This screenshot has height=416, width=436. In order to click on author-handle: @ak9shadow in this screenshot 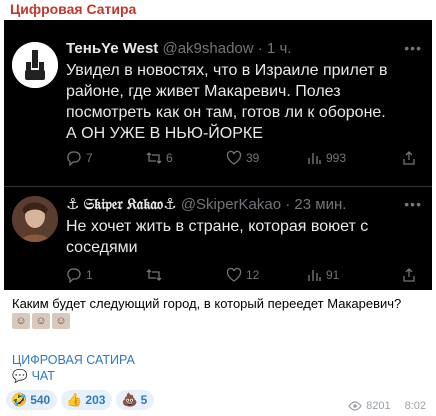, I will do `click(207, 48)`.